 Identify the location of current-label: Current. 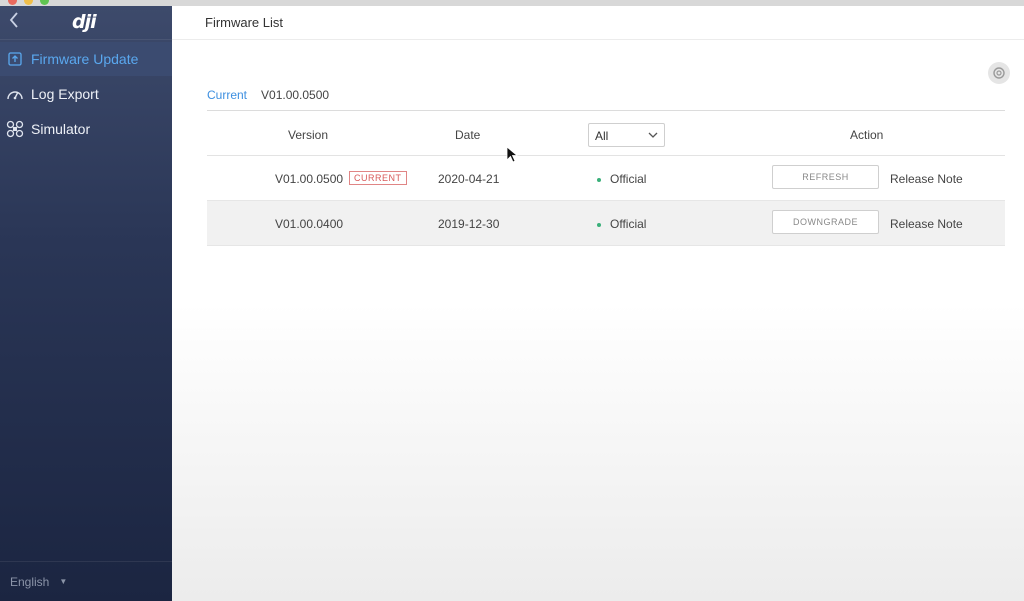
(227, 95).